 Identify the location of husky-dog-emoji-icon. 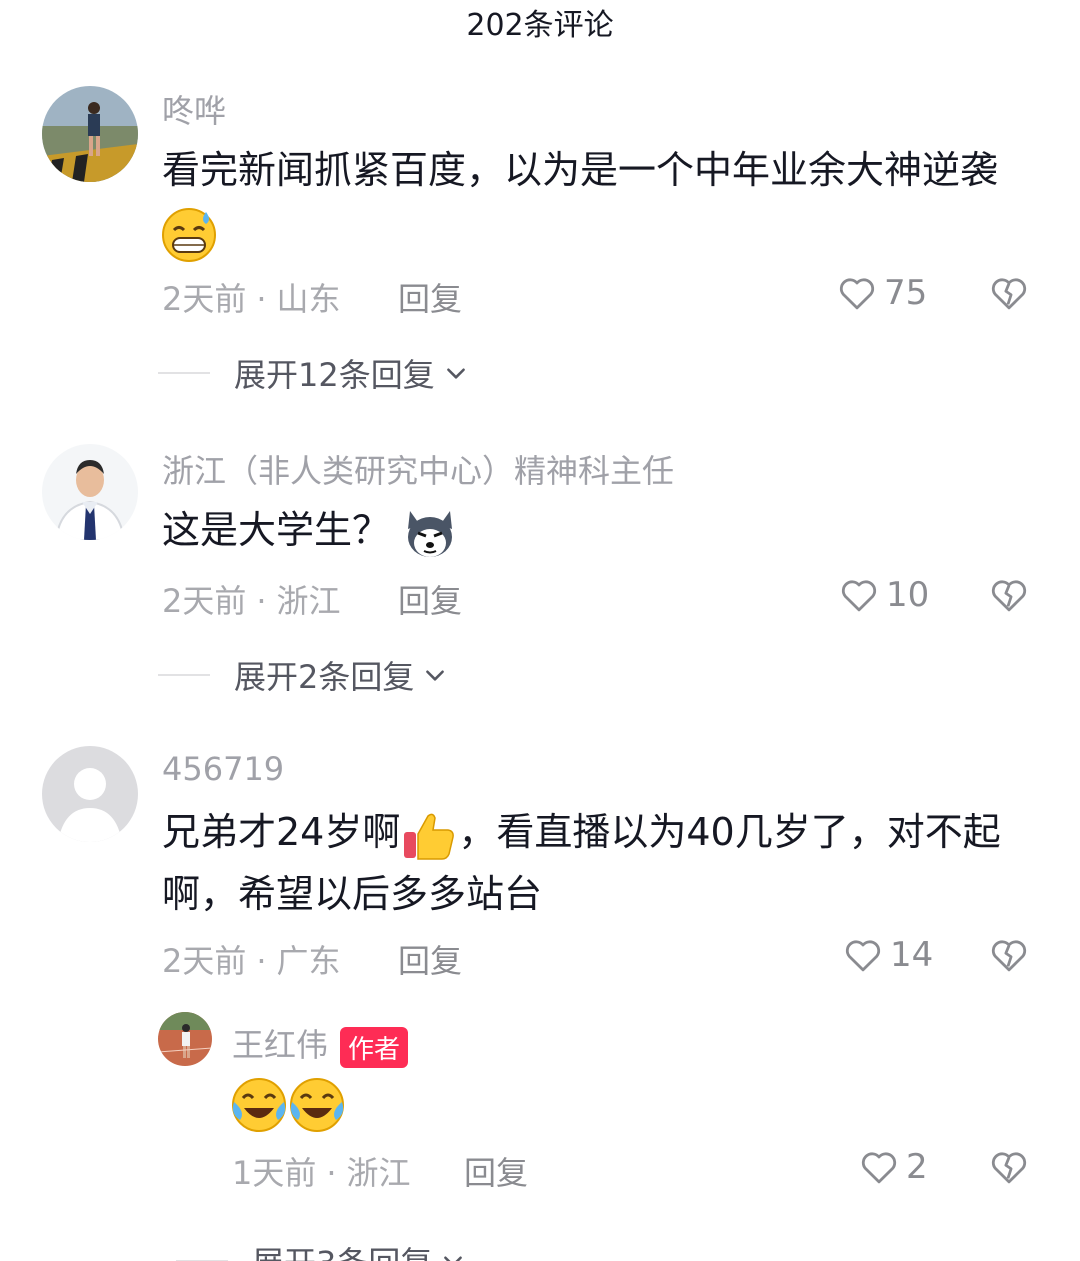
(430, 533).